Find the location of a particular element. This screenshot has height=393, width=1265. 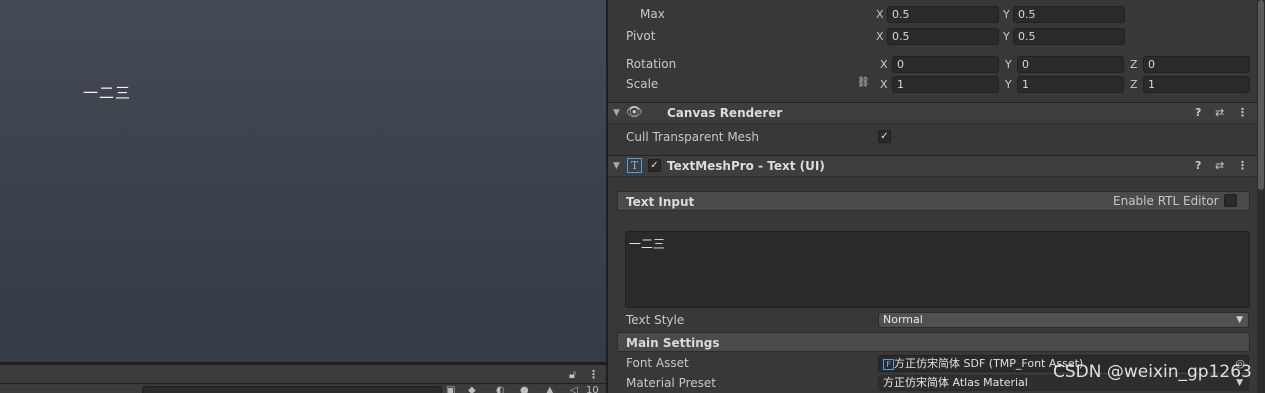

pivot-x-field: 0.5 is located at coordinates (943, 36).